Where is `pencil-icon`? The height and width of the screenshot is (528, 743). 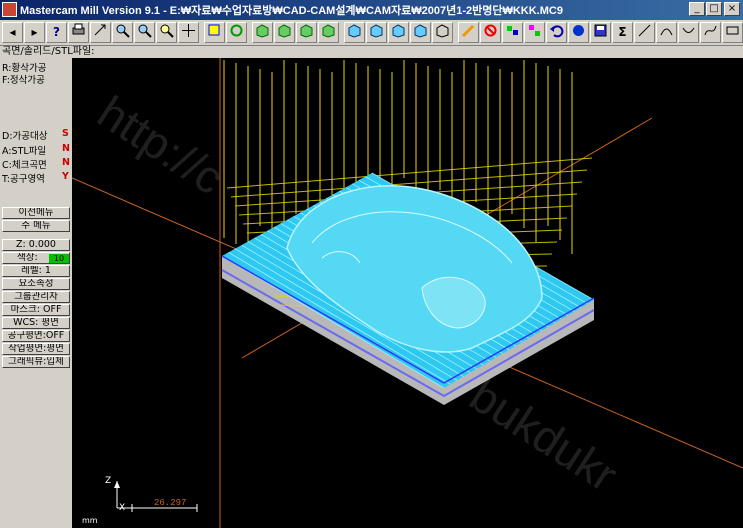
pencil-icon is located at coordinates (468, 32).